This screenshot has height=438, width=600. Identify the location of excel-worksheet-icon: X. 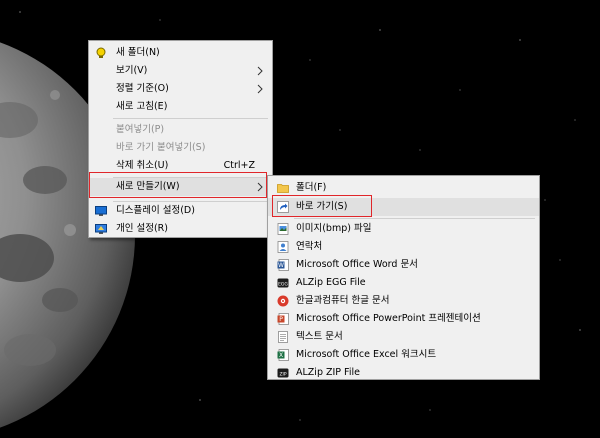
(283, 355).